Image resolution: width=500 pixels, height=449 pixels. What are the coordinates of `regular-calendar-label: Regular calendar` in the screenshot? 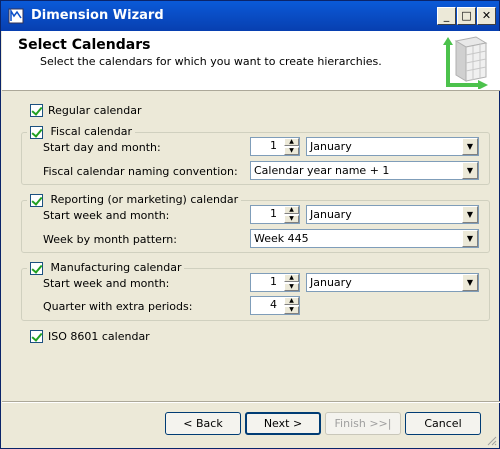 It's located at (95, 110).